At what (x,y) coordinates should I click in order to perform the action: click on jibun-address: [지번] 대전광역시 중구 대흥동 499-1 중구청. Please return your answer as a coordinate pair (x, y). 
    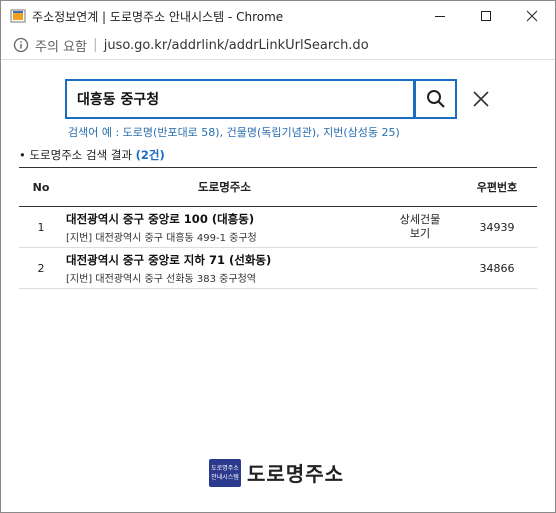
    Looking at the image, I should click on (161, 238).